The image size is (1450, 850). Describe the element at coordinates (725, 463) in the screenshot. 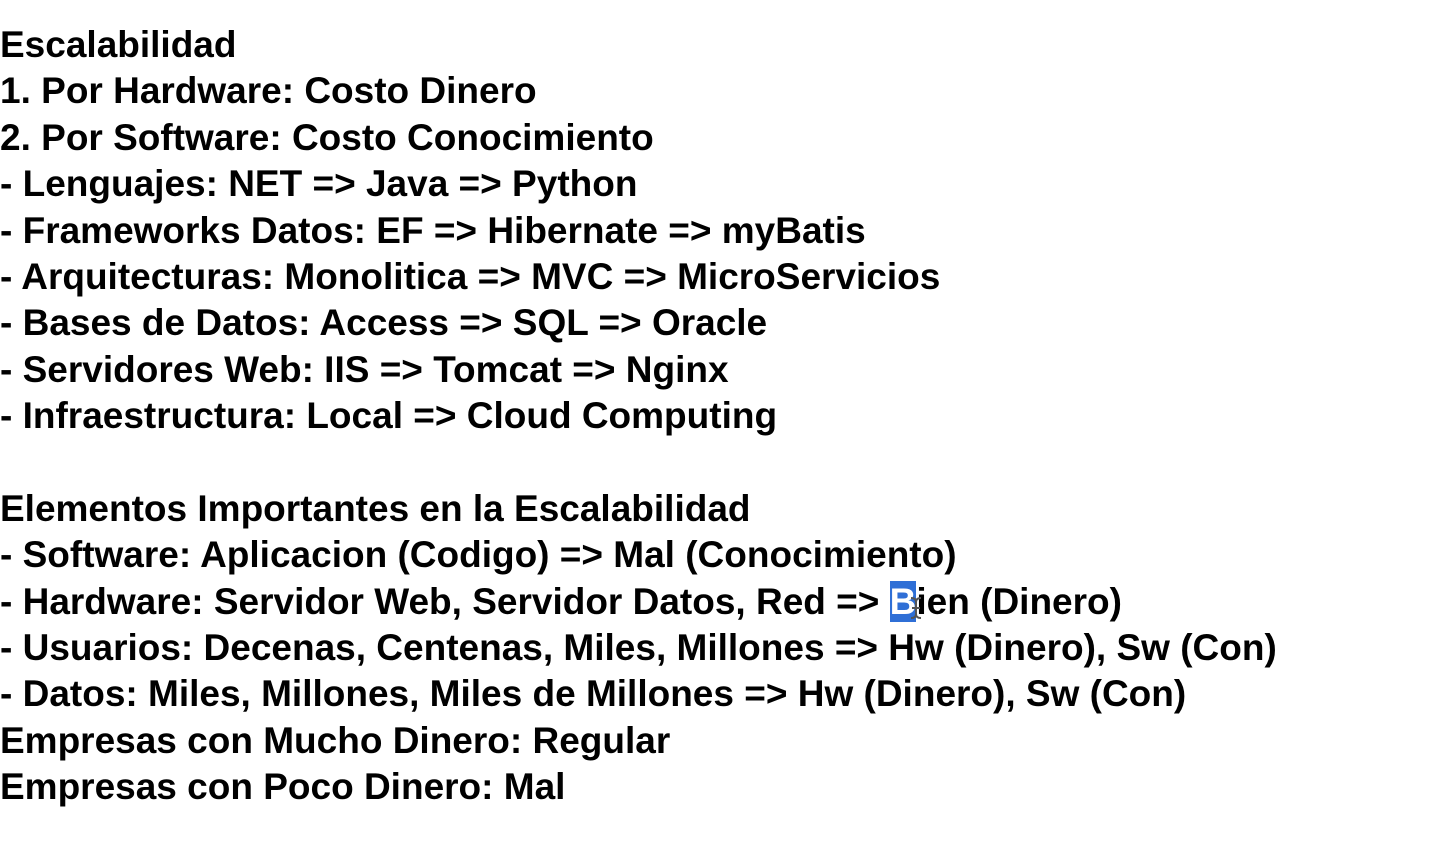

I see `blank-line` at that location.